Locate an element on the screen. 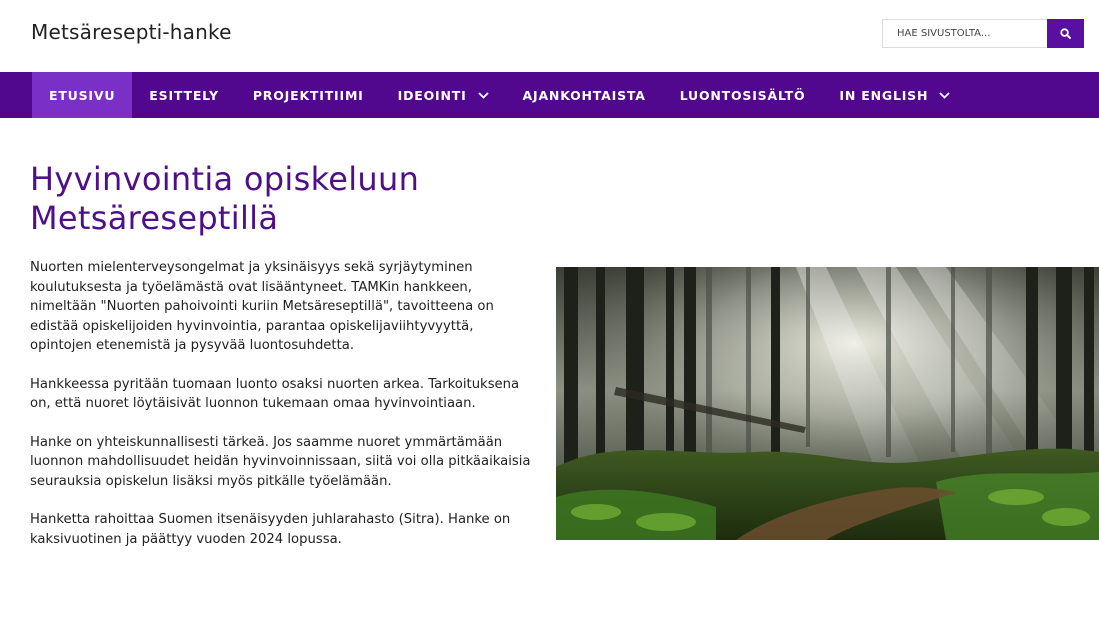 This screenshot has width=1099, height=617. nav-item-luontosisalto: LUONTOSISÄLTÖ is located at coordinates (743, 95).